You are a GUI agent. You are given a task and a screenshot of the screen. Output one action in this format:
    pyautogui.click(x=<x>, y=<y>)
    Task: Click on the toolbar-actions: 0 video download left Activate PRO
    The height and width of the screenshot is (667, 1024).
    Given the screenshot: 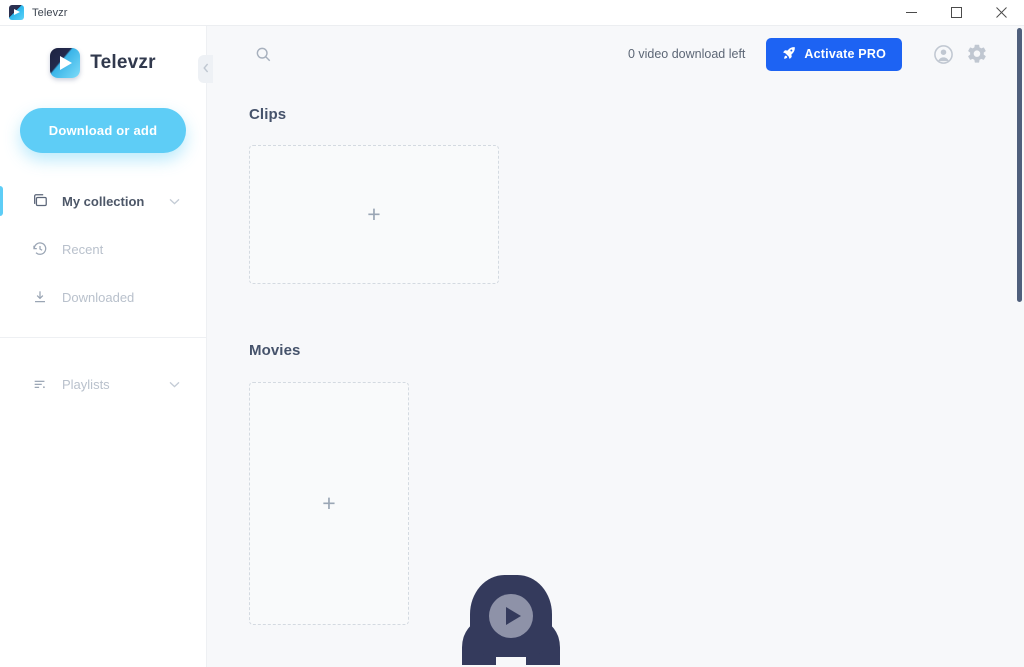 What is the action you would take?
    pyautogui.click(x=811, y=54)
    